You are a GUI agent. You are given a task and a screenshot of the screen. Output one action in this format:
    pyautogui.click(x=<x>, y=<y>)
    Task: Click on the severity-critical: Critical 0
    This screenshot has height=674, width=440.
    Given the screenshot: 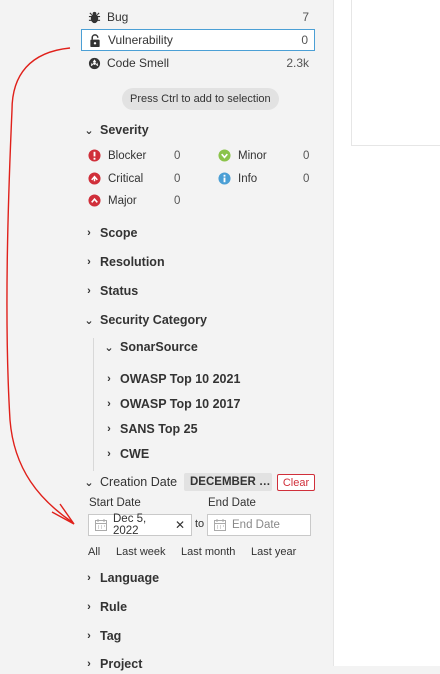 What is the action you would take?
    pyautogui.click(x=134, y=179)
    